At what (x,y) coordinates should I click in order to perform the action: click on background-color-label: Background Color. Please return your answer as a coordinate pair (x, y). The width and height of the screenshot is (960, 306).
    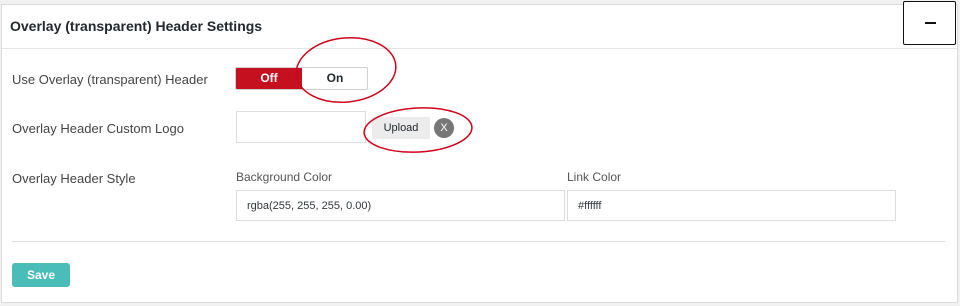
    Looking at the image, I should click on (284, 177).